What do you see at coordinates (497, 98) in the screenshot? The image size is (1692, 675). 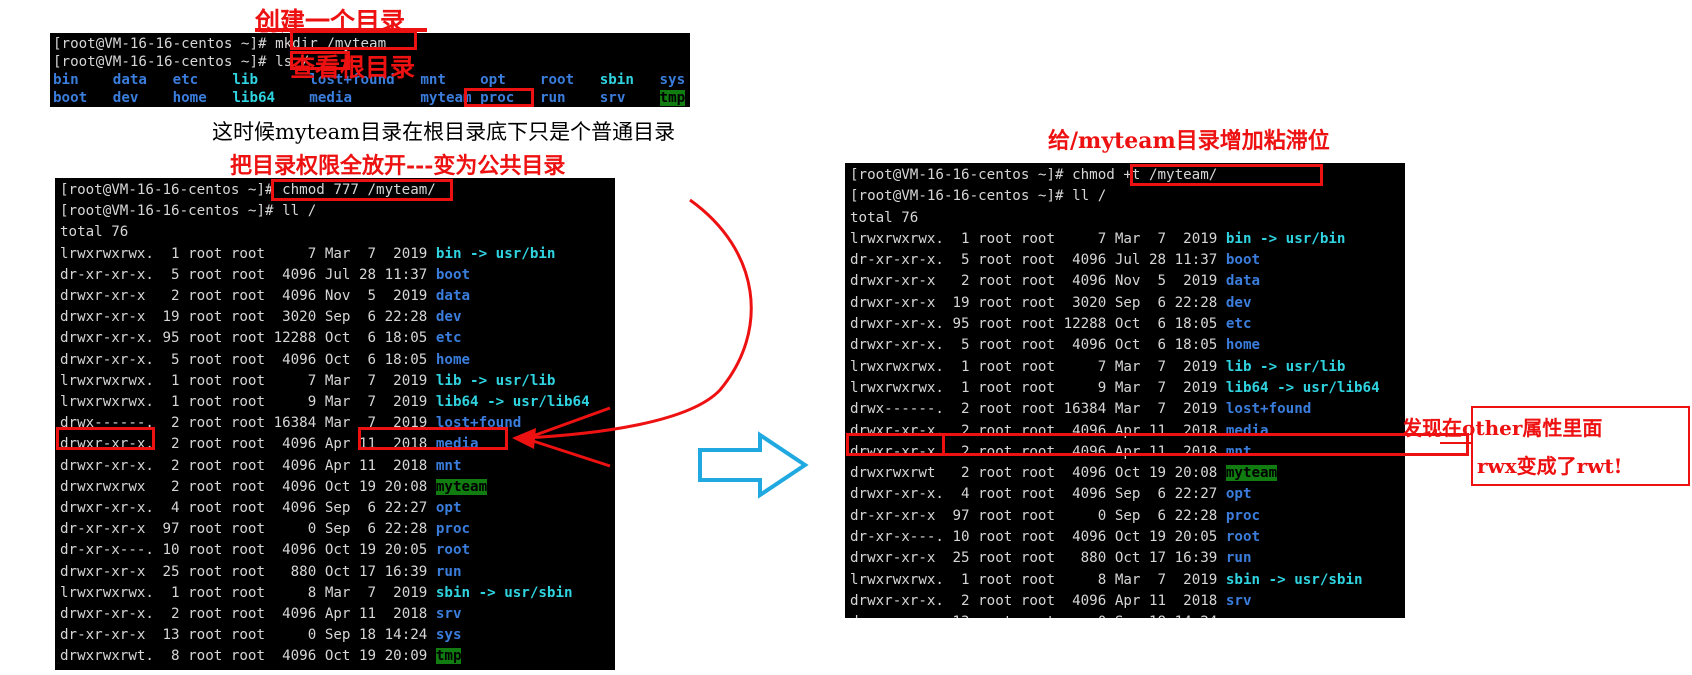 I see `ls-entry-proc: proc` at bounding box center [497, 98].